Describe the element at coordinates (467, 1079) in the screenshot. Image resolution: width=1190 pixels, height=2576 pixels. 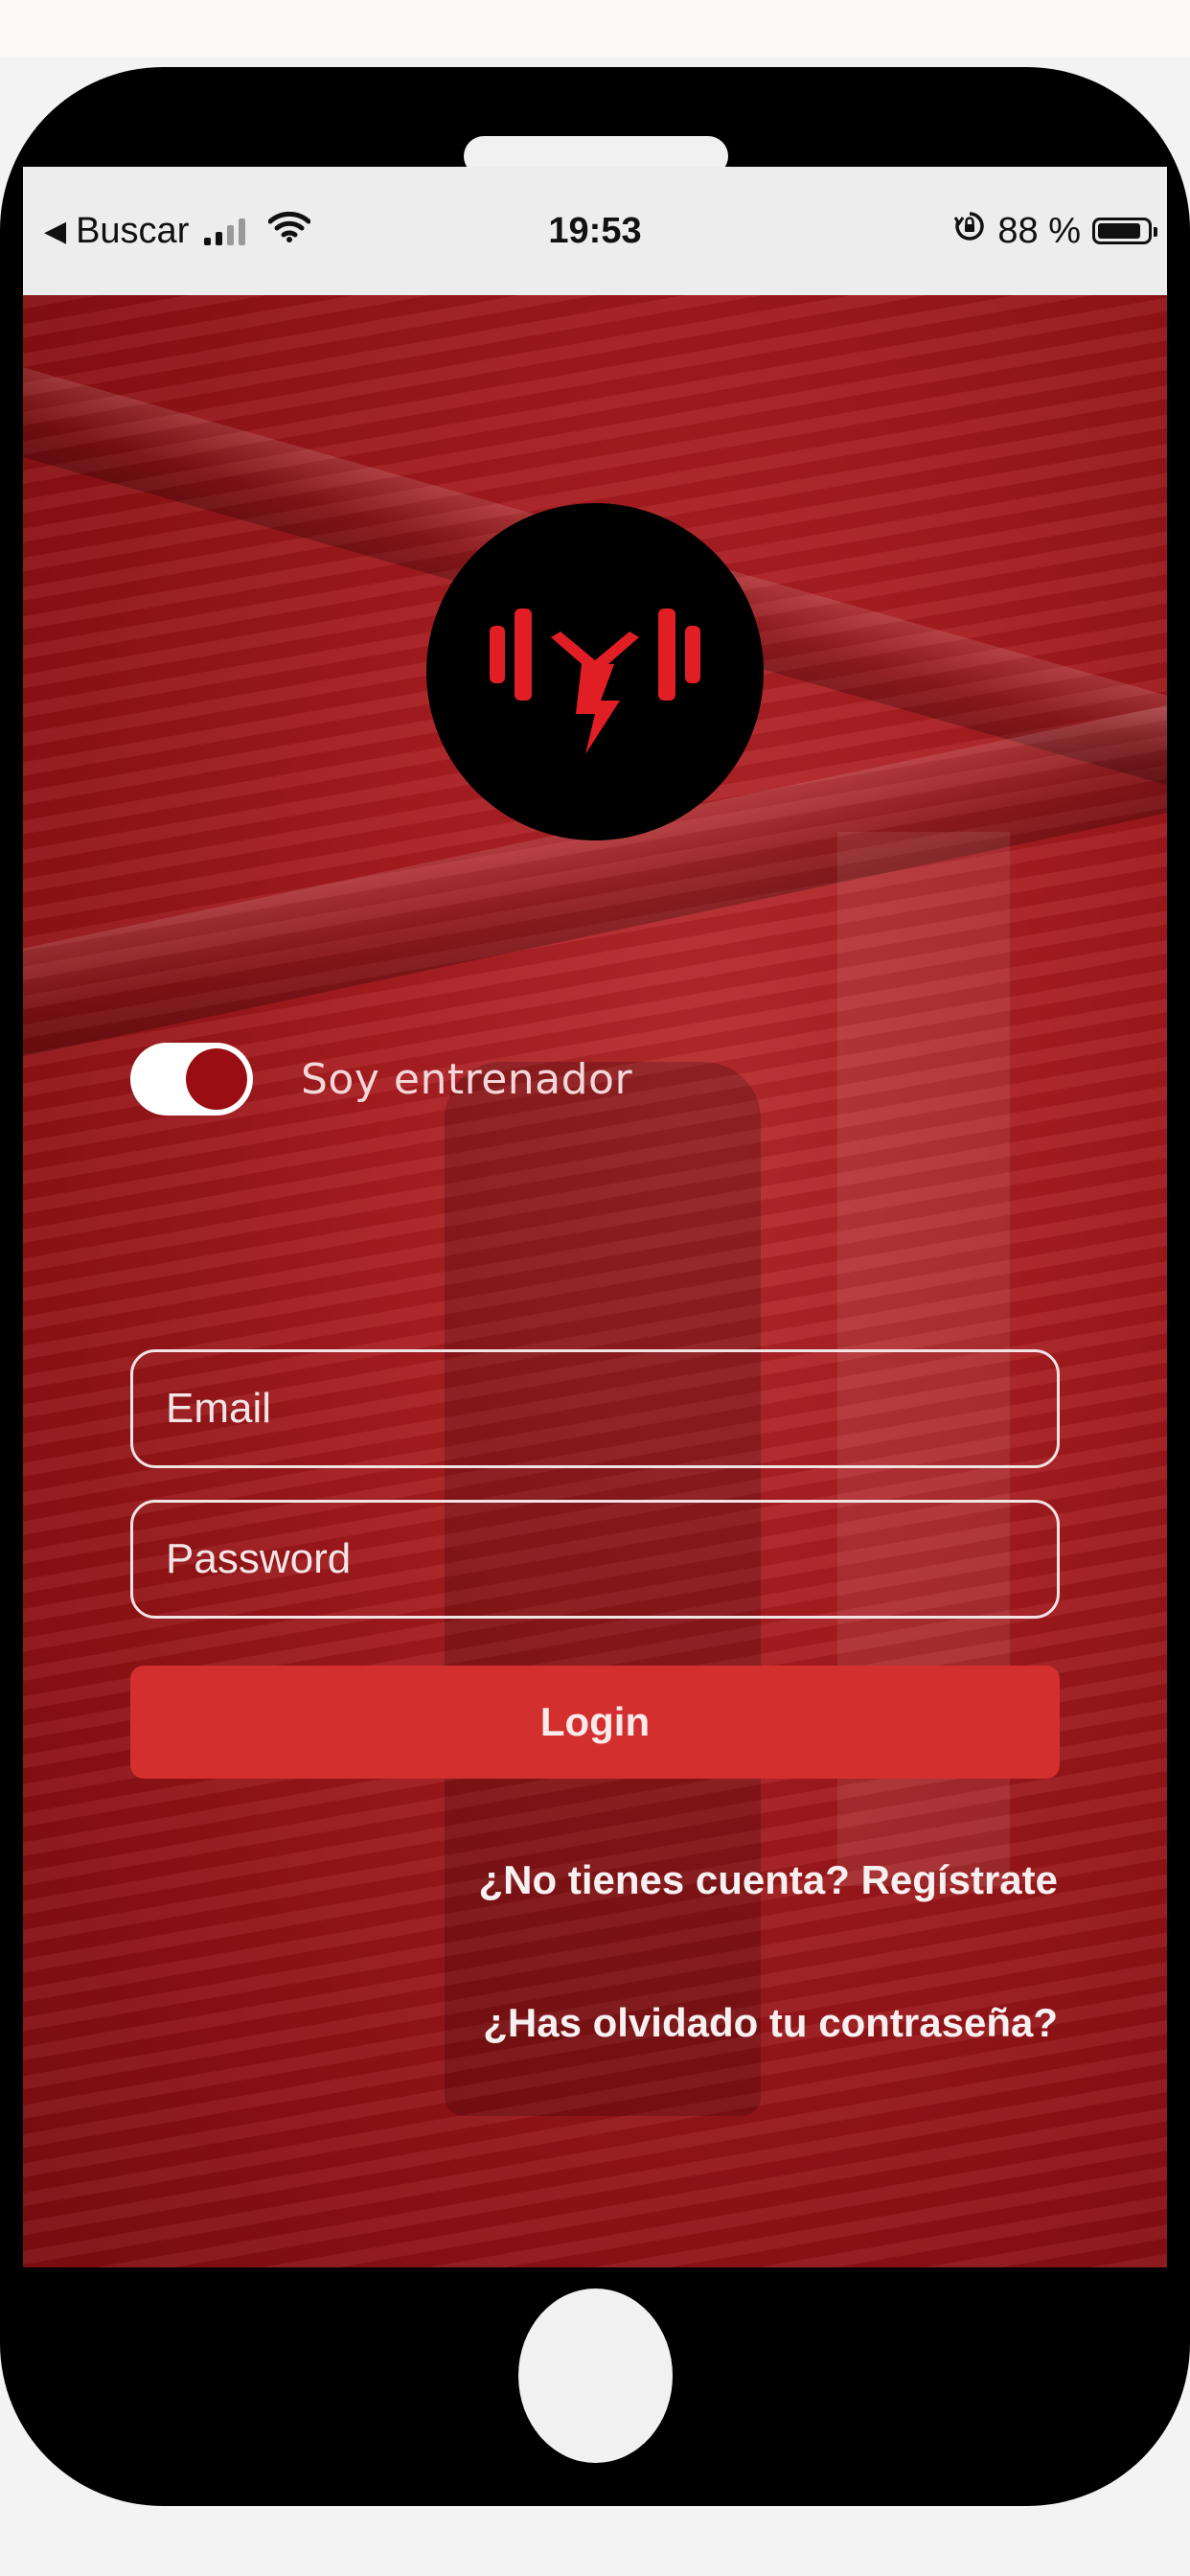
I see `trainer-toggle-label: Soy entrenador` at that location.